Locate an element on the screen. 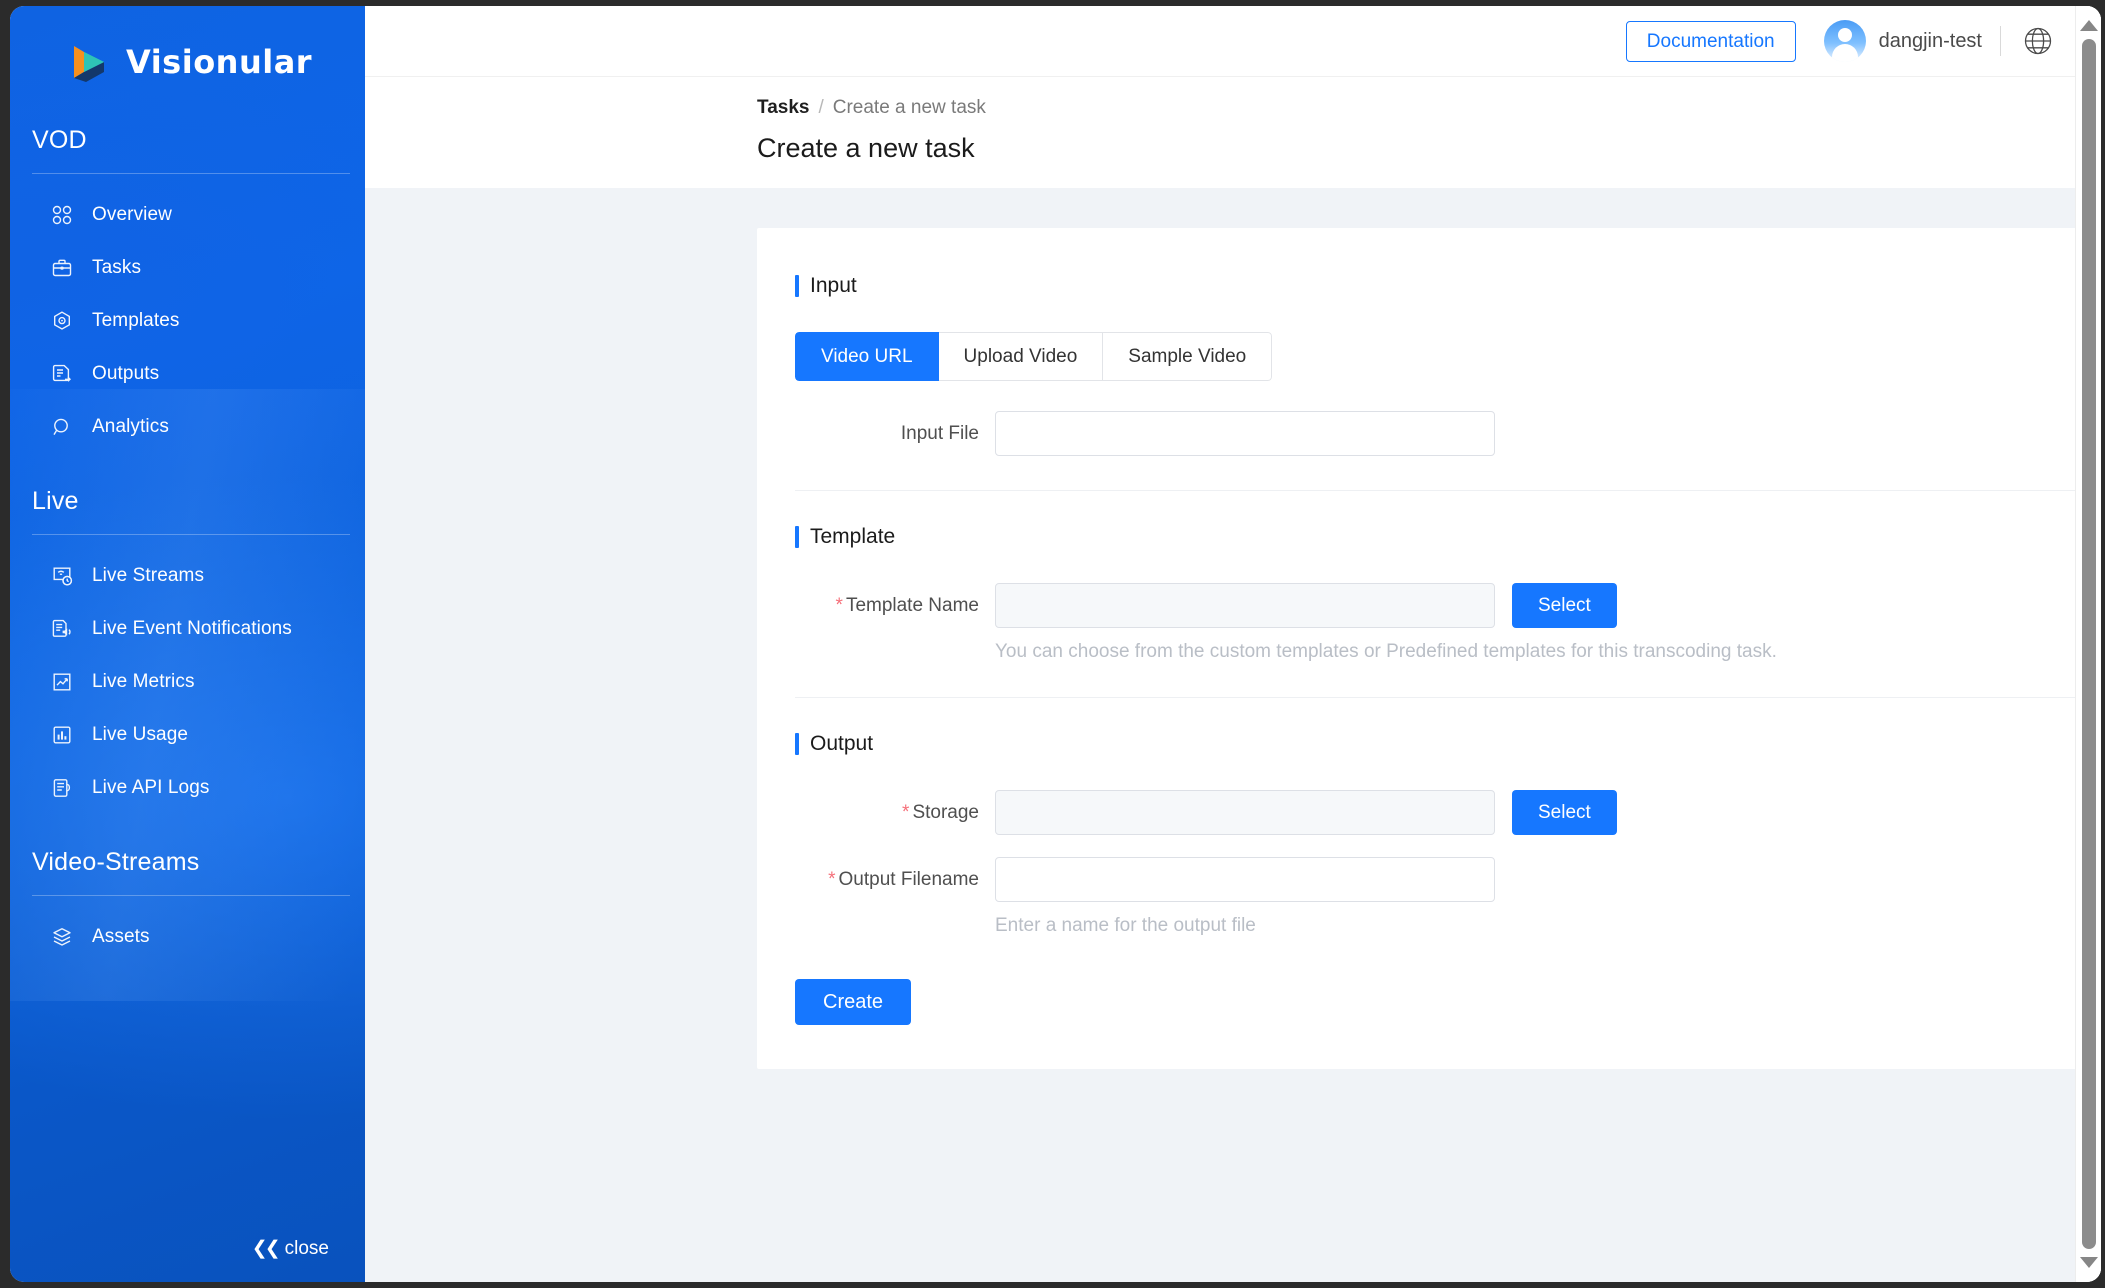  sidebar-item-label: Tasks is located at coordinates (117, 267).